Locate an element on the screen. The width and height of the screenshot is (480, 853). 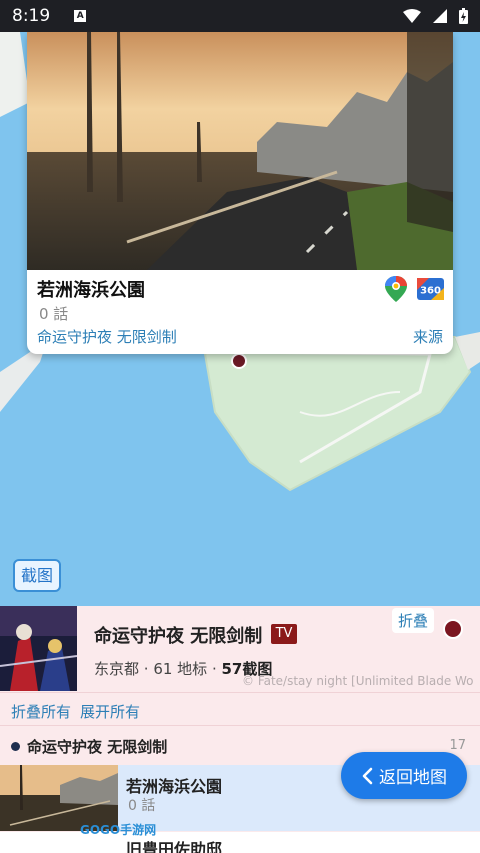
map-marker is located at coordinates (239, 361).